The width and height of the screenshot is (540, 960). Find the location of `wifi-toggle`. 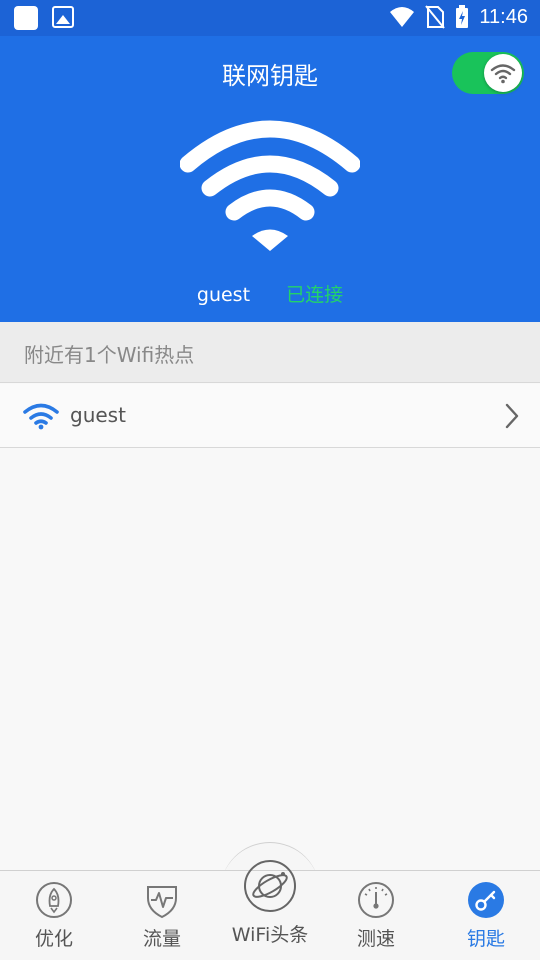

wifi-toggle is located at coordinates (488, 73).